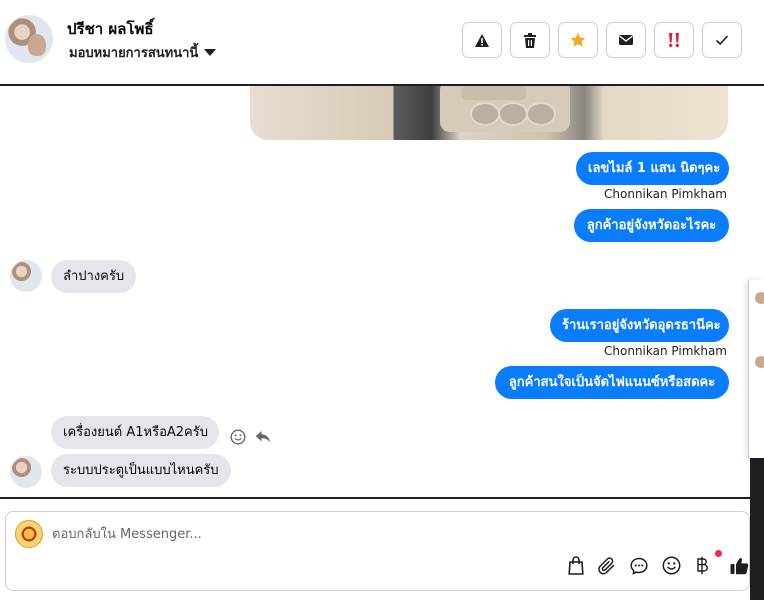  I want to click on reply-button, so click(263, 437).